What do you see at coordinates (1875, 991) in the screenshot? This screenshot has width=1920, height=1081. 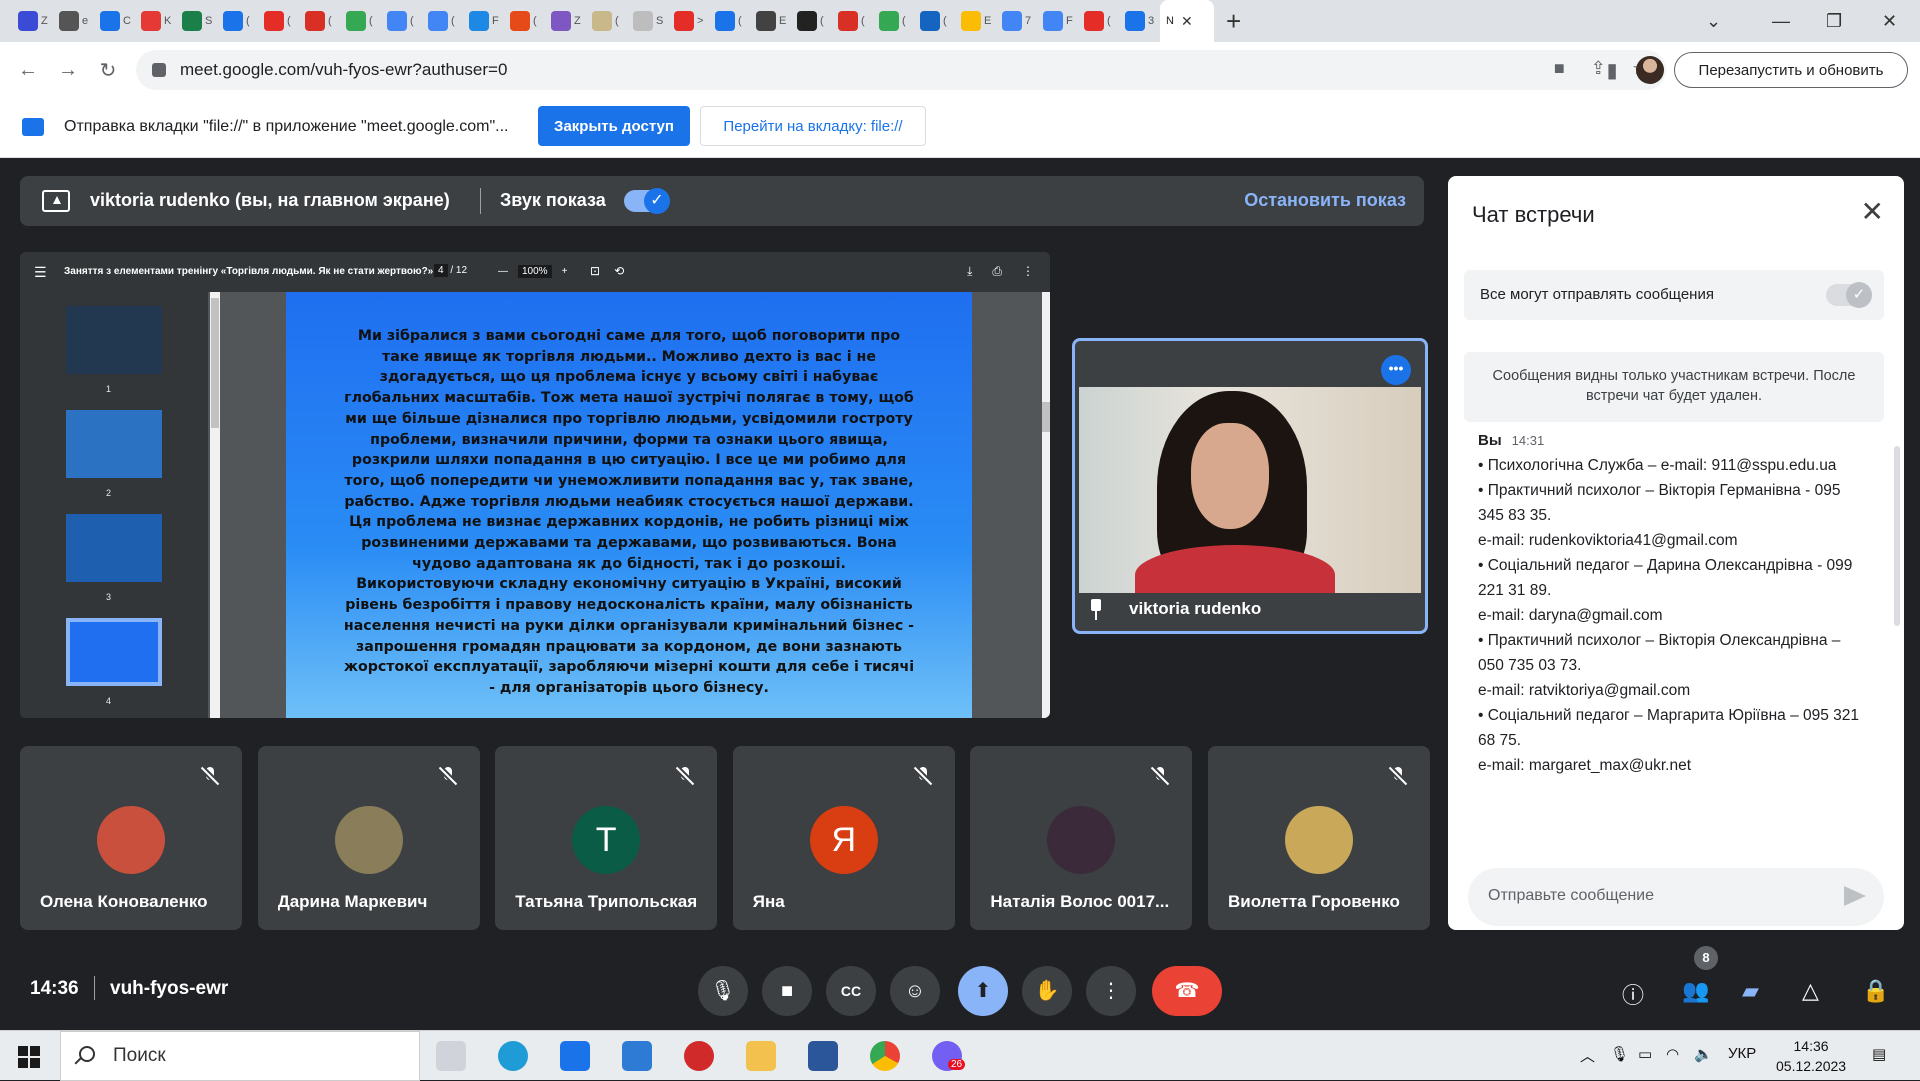 I see `host-controls-icon: 🔒` at bounding box center [1875, 991].